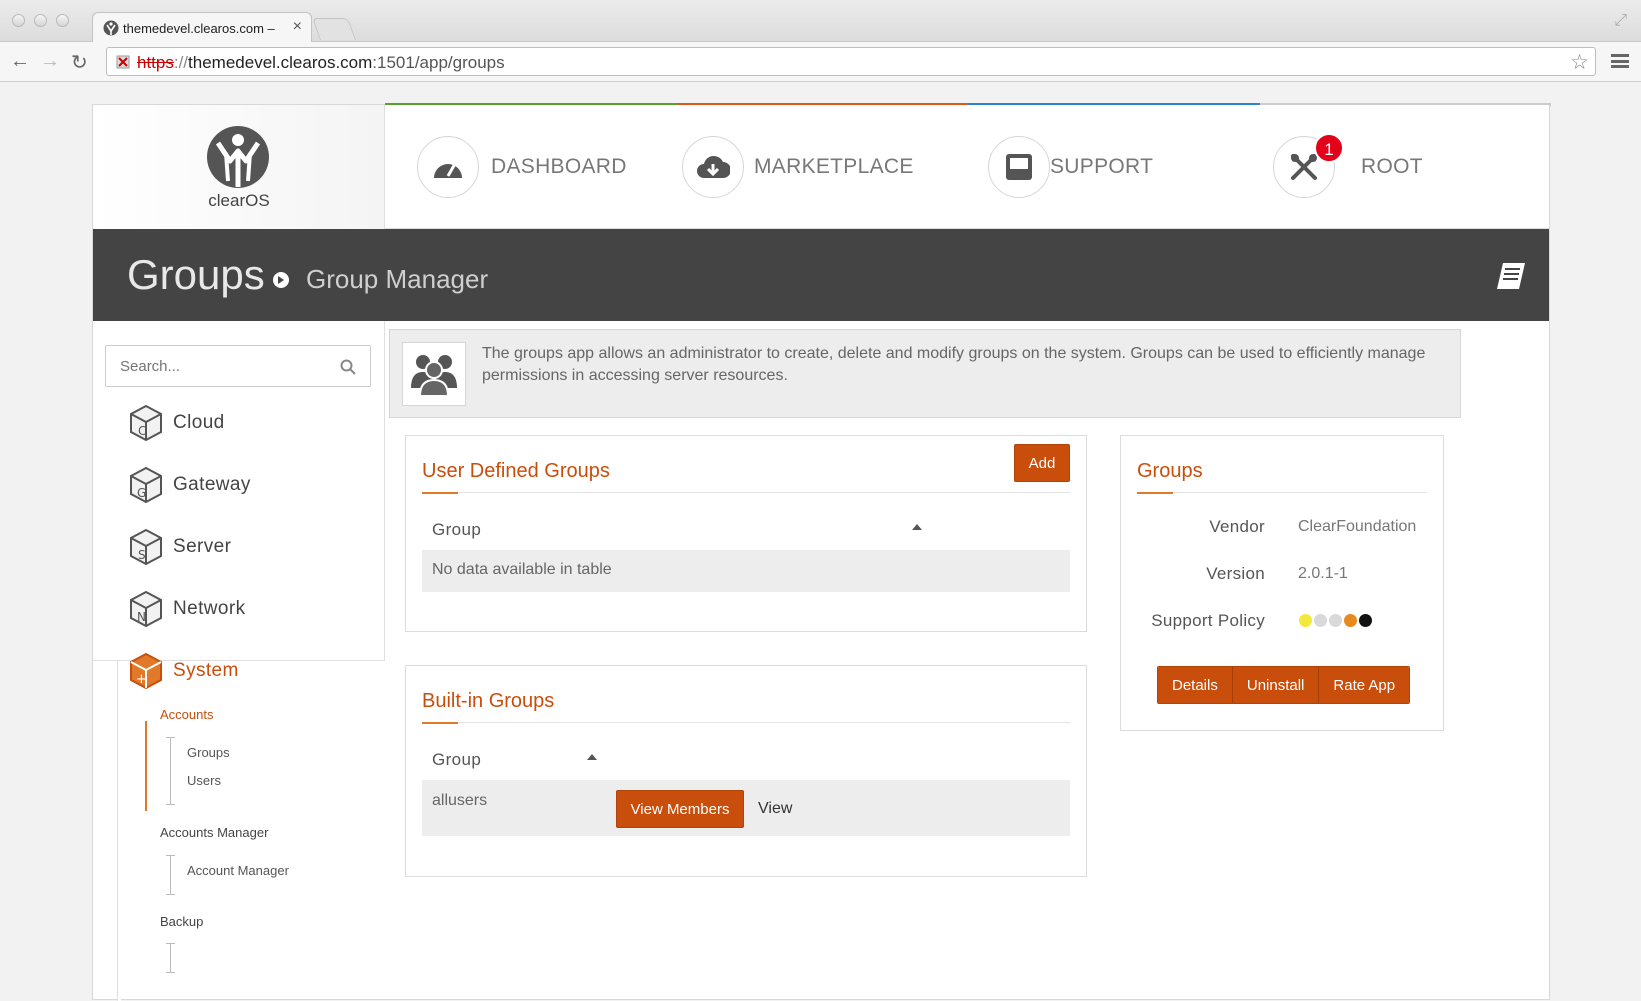  Describe the element at coordinates (18, 20) in the screenshot. I see `window-close-icon` at that location.